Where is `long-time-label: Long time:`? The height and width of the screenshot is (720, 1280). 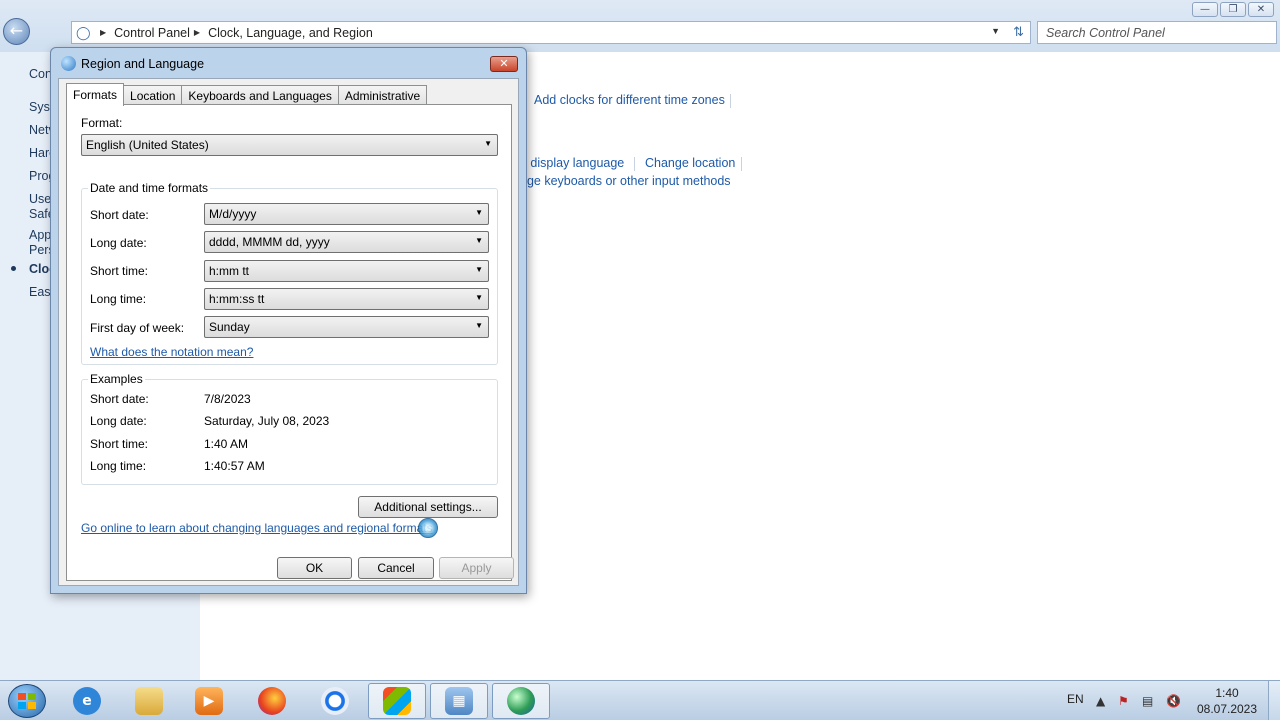 long-time-label: Long time: is located at coordinates (118, 299).